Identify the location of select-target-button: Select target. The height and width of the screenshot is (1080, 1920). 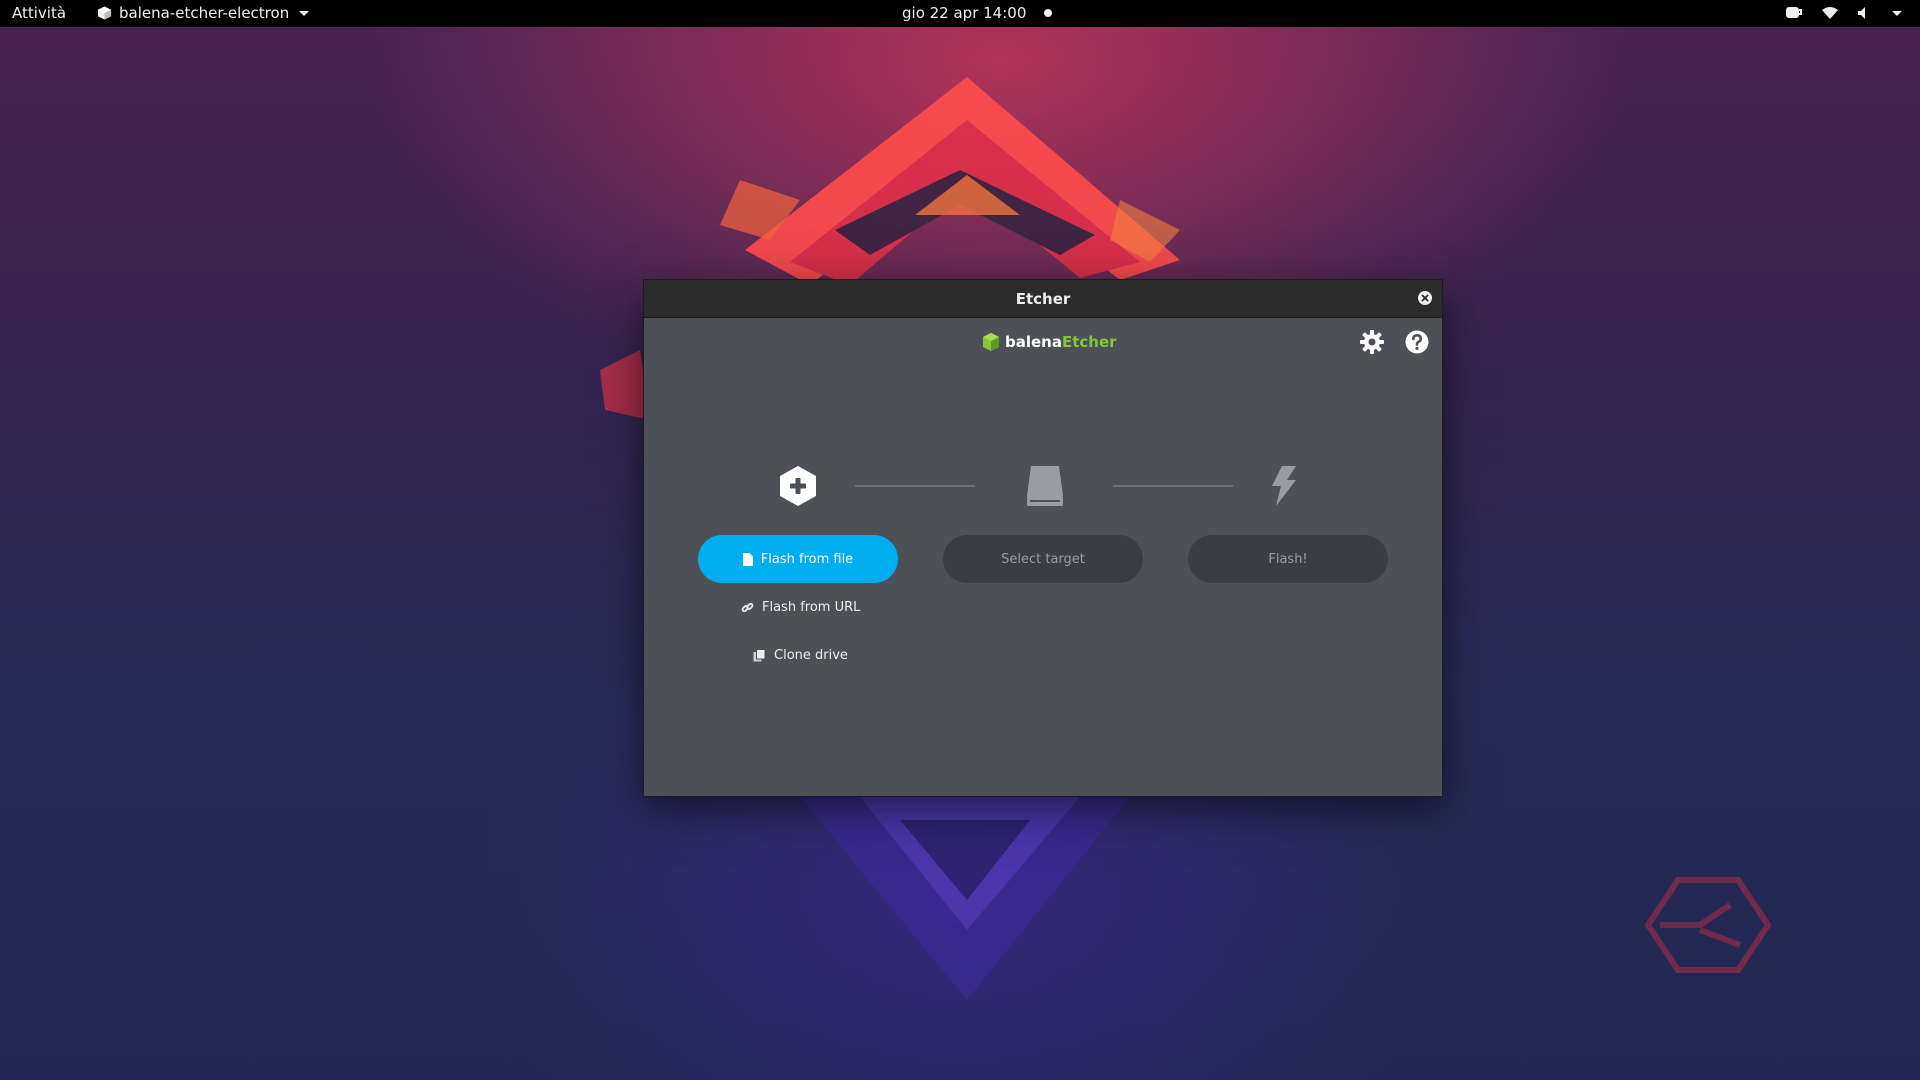
(1043, 559).